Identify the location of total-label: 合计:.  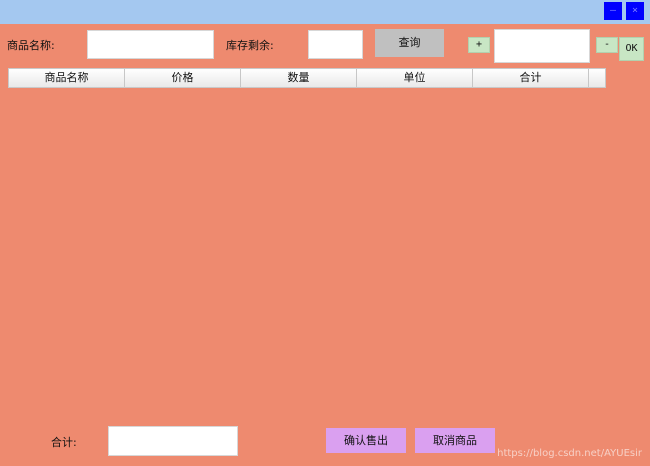
(64, 442).